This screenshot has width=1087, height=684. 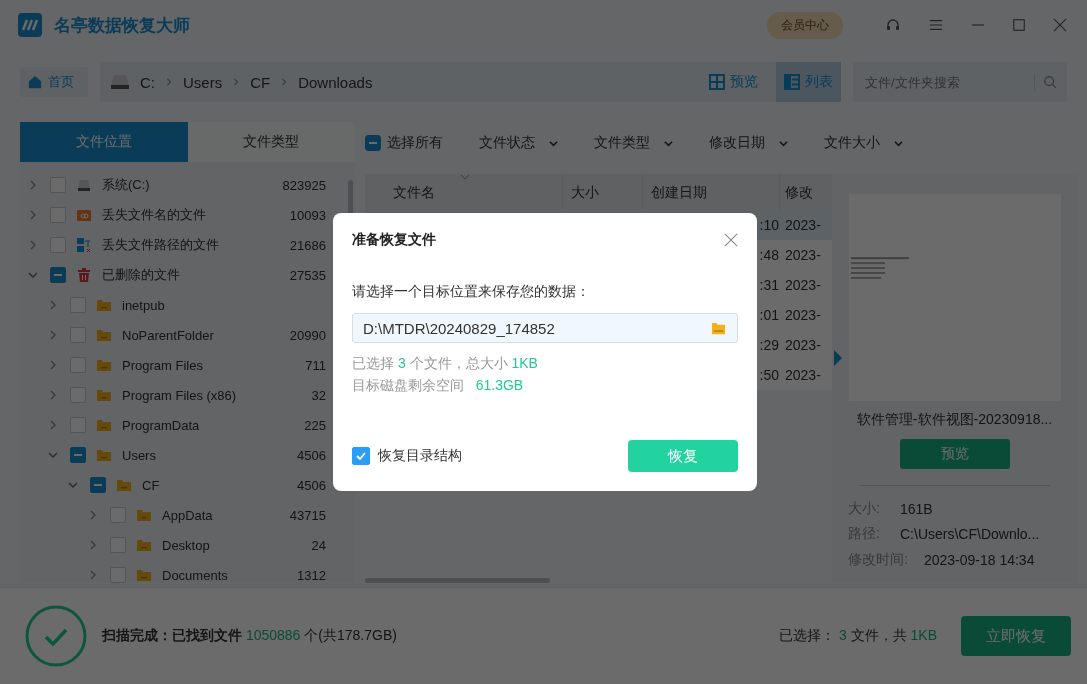 I want to click on home-button: 首页, so click(x=54, y=82).